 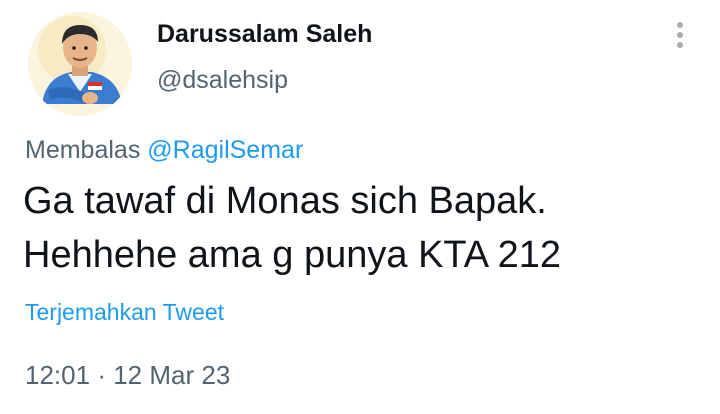 I want to click on tweet-timestamp: 12:01 · 12 Mar 23, so click(x=127, y=375).